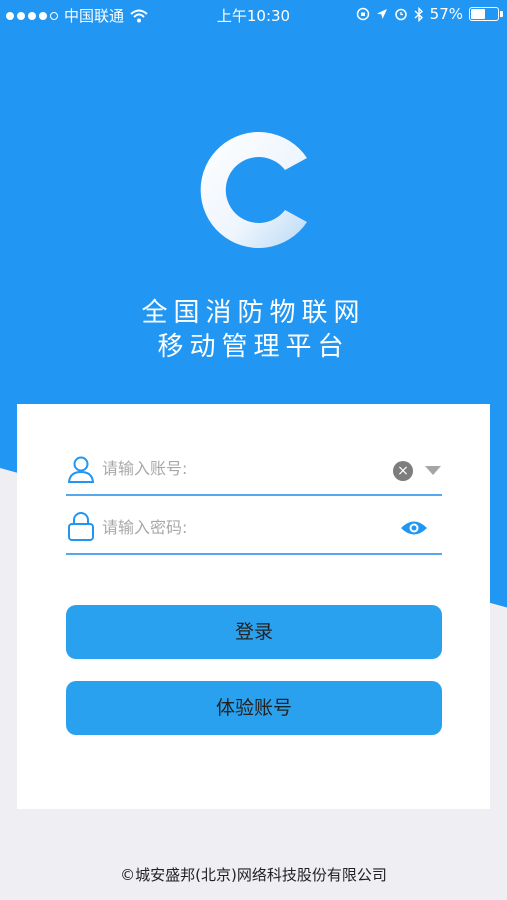 The image size is (507, 900). Describe the element at coordinates (403, 471) in the screenshot. I see `clear-icon: ×` at that location.